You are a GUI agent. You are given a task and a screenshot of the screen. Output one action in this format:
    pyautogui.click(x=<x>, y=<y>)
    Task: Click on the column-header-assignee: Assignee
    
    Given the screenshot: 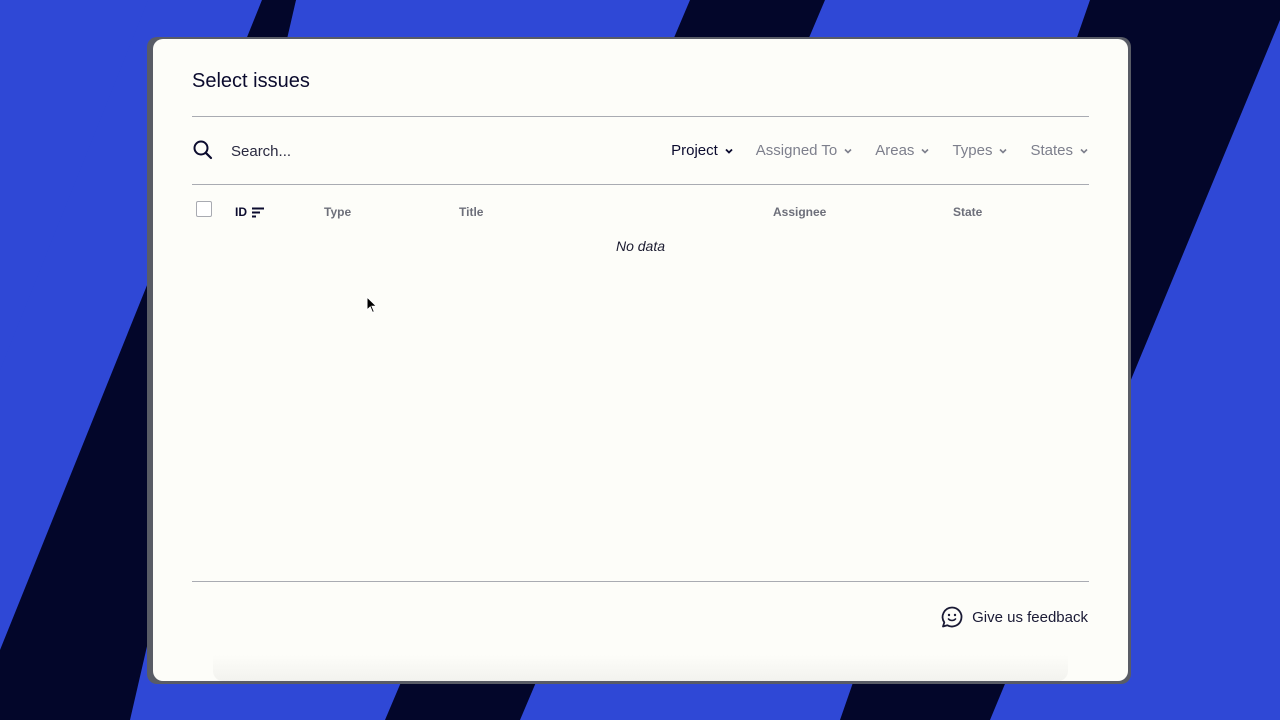 What is the action you would take?
    pyautogui.click(x=799, y=212)
    